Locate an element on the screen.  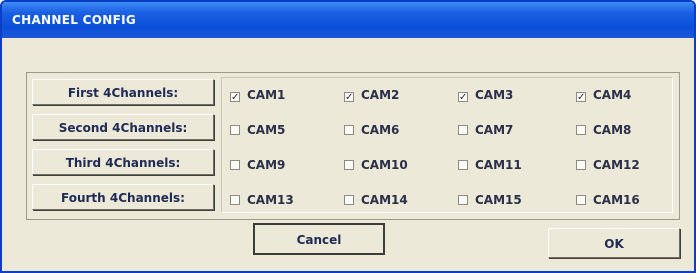
cam-checkbox: CAM6 is located at coordinates (371, 130).